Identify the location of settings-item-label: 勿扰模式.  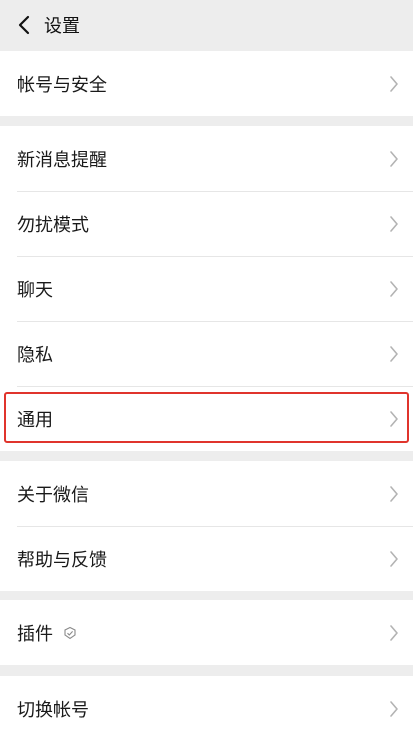
(53, 225).